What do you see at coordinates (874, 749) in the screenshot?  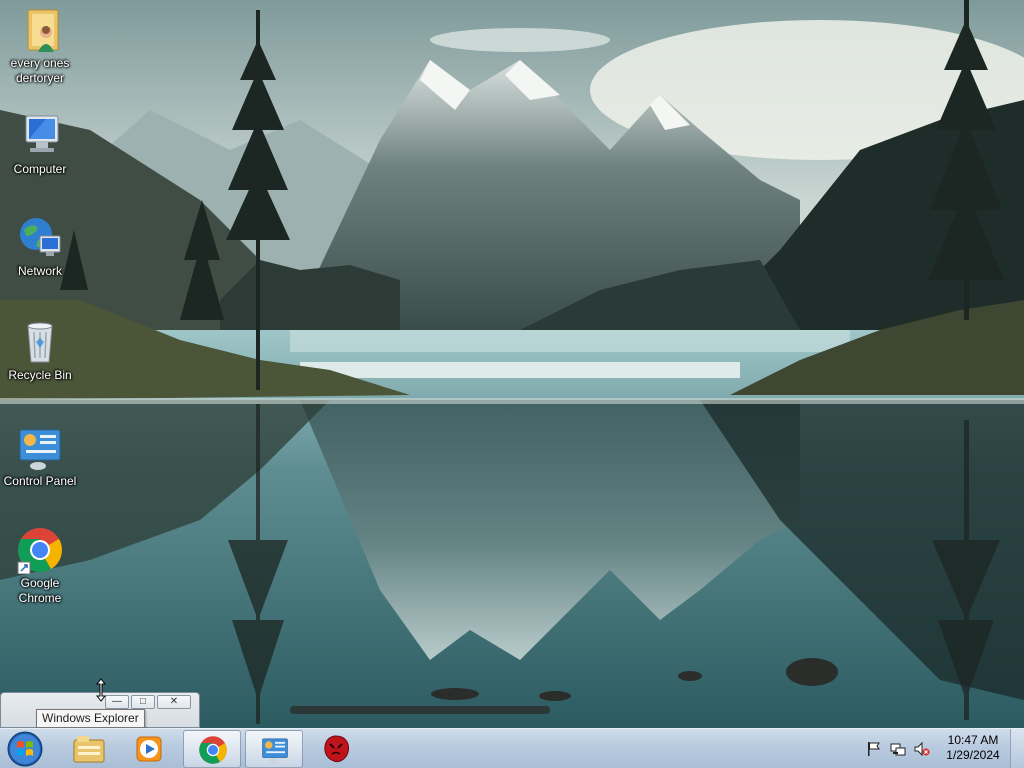 I see `action-center-flag-icon` at bounding box center [874, 749].